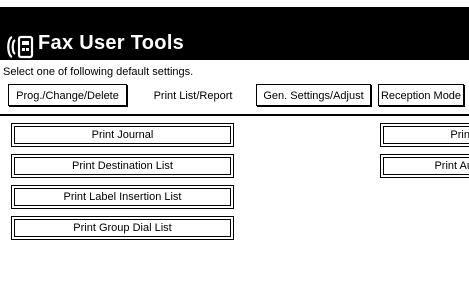 The height and width of the screenshot is (283, 469). Describe the element at coordinates (67, 95) in the screenshot. I see `tab-prog-change-delete: Prog./Change/Delete` at that location.